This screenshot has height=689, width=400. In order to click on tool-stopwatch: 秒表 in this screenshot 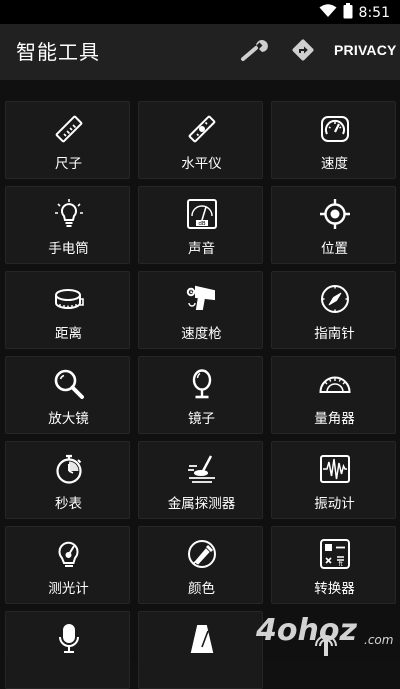, I will do `click(67, 480)`.